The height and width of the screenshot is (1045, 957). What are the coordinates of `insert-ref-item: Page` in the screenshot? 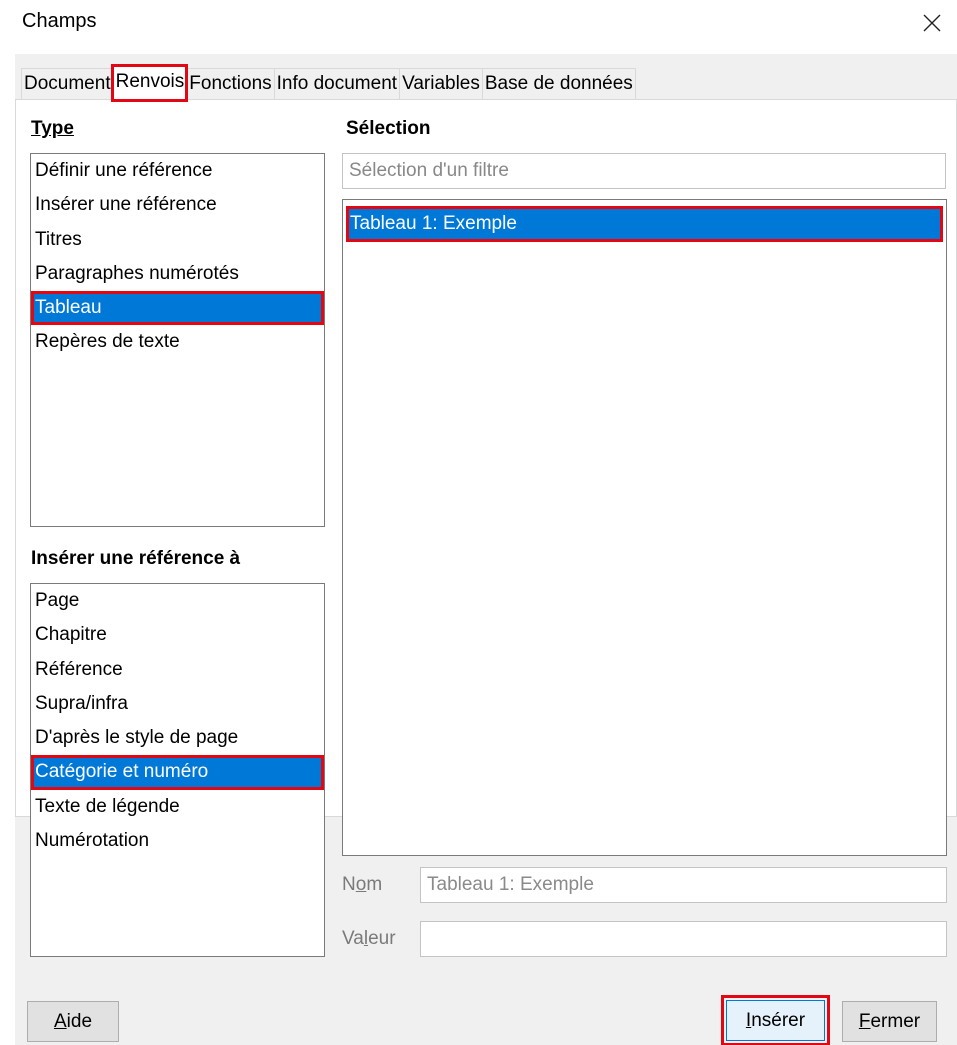 It's located at (177, 601).